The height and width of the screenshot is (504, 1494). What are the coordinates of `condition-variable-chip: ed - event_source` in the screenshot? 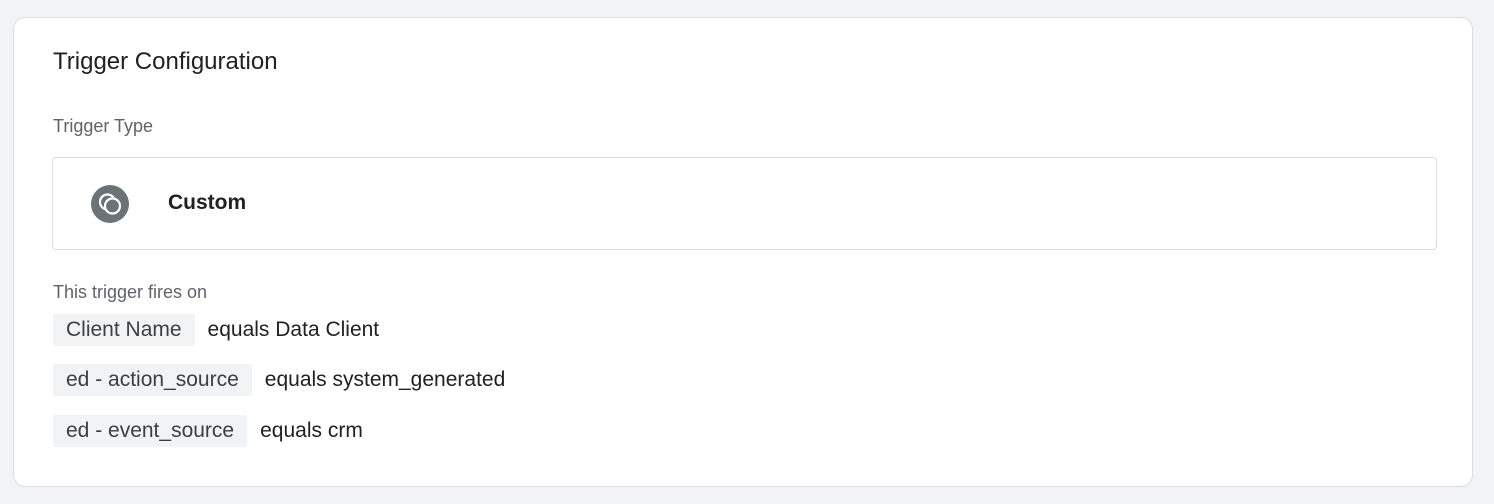 It's located at (150, 431).